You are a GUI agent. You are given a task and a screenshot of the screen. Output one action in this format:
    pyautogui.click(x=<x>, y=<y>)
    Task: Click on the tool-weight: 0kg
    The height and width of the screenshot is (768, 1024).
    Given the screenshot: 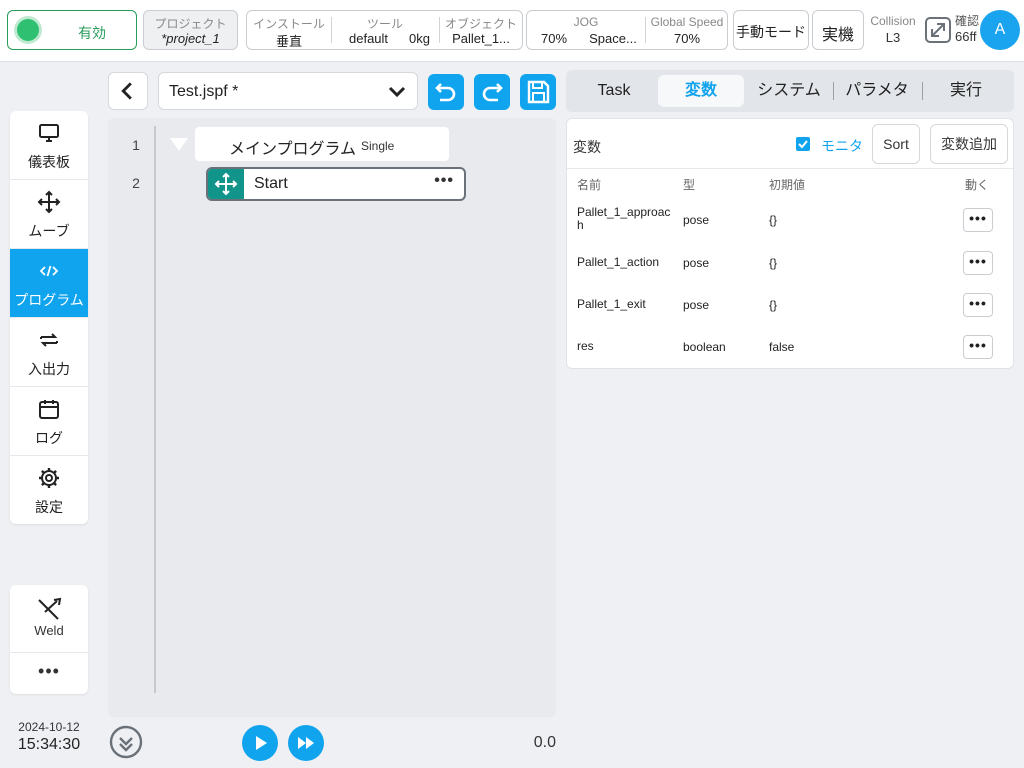 What is the action you would take?
    pyautogui.click(x=419, y=38)
    